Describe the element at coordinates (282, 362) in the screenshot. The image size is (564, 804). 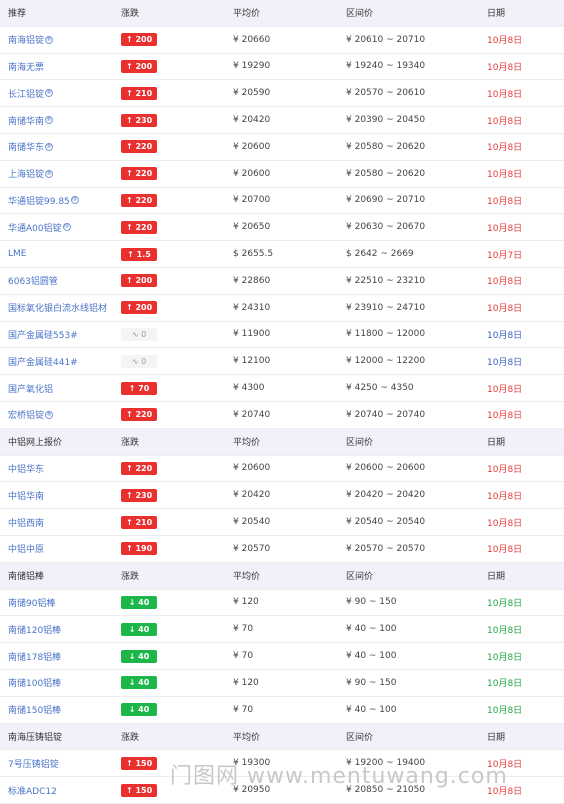
I see `table-row: 国产金属硅441# ∿ 0 ¥ 12100 ¥ 12000 ~ 12200 10月8日` at that location.